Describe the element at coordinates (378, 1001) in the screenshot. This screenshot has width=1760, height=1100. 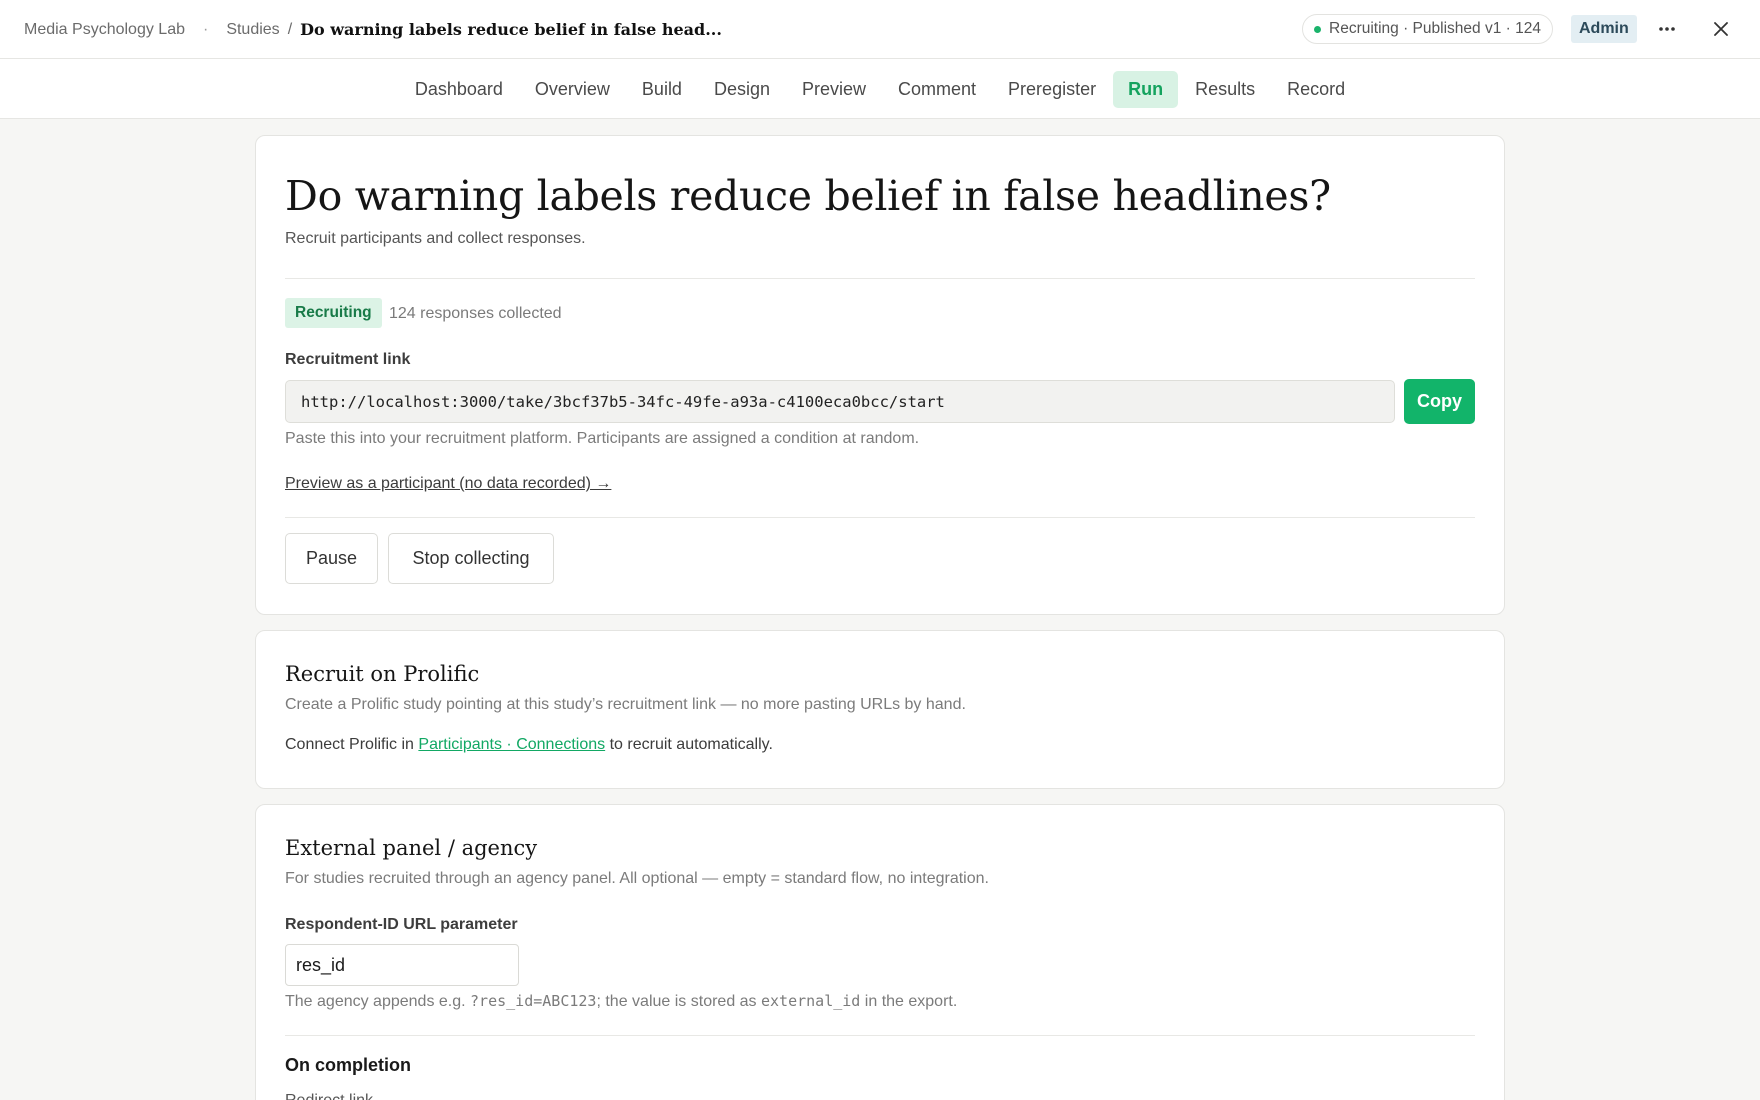
I see `help-prefix: The agency appends e.g.` at that location.